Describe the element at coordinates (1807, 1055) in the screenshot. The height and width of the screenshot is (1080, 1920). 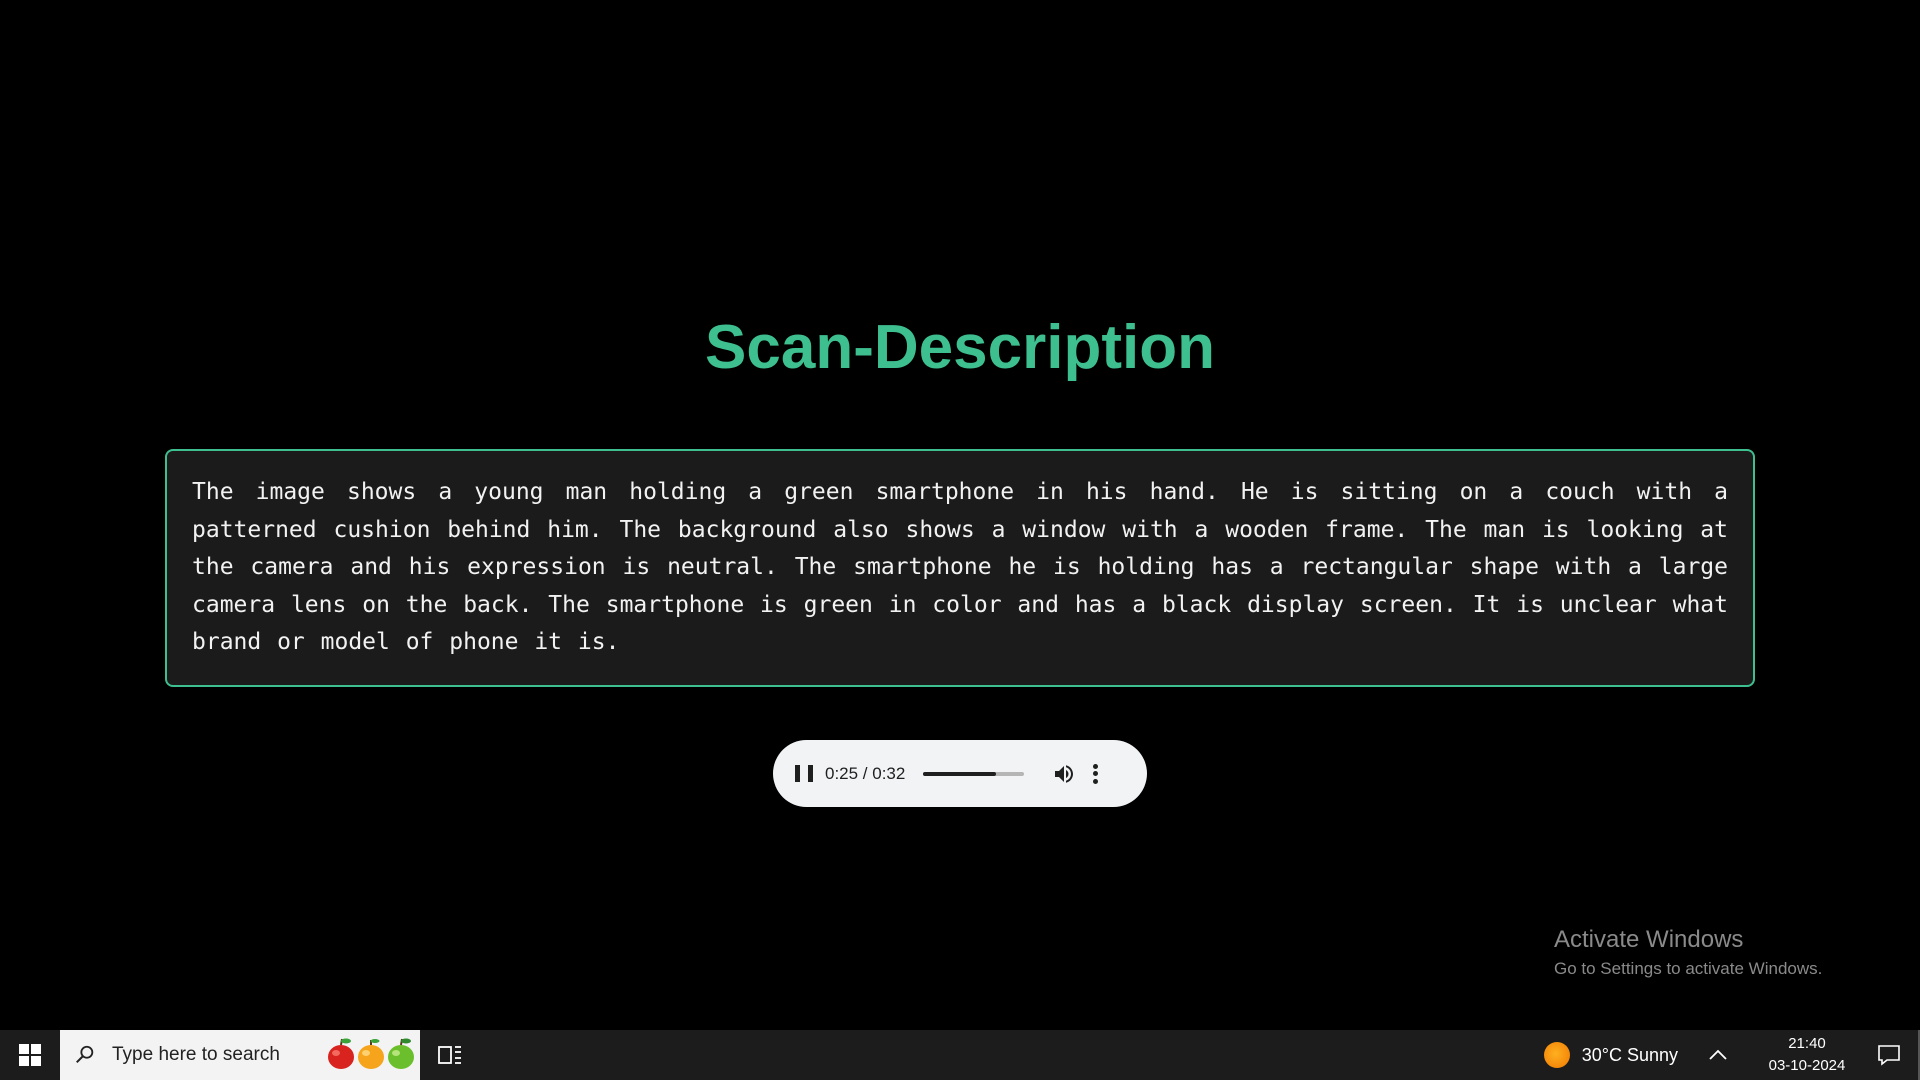
I see `taskbar-clock: 21:40 03-10-2024` at that location.